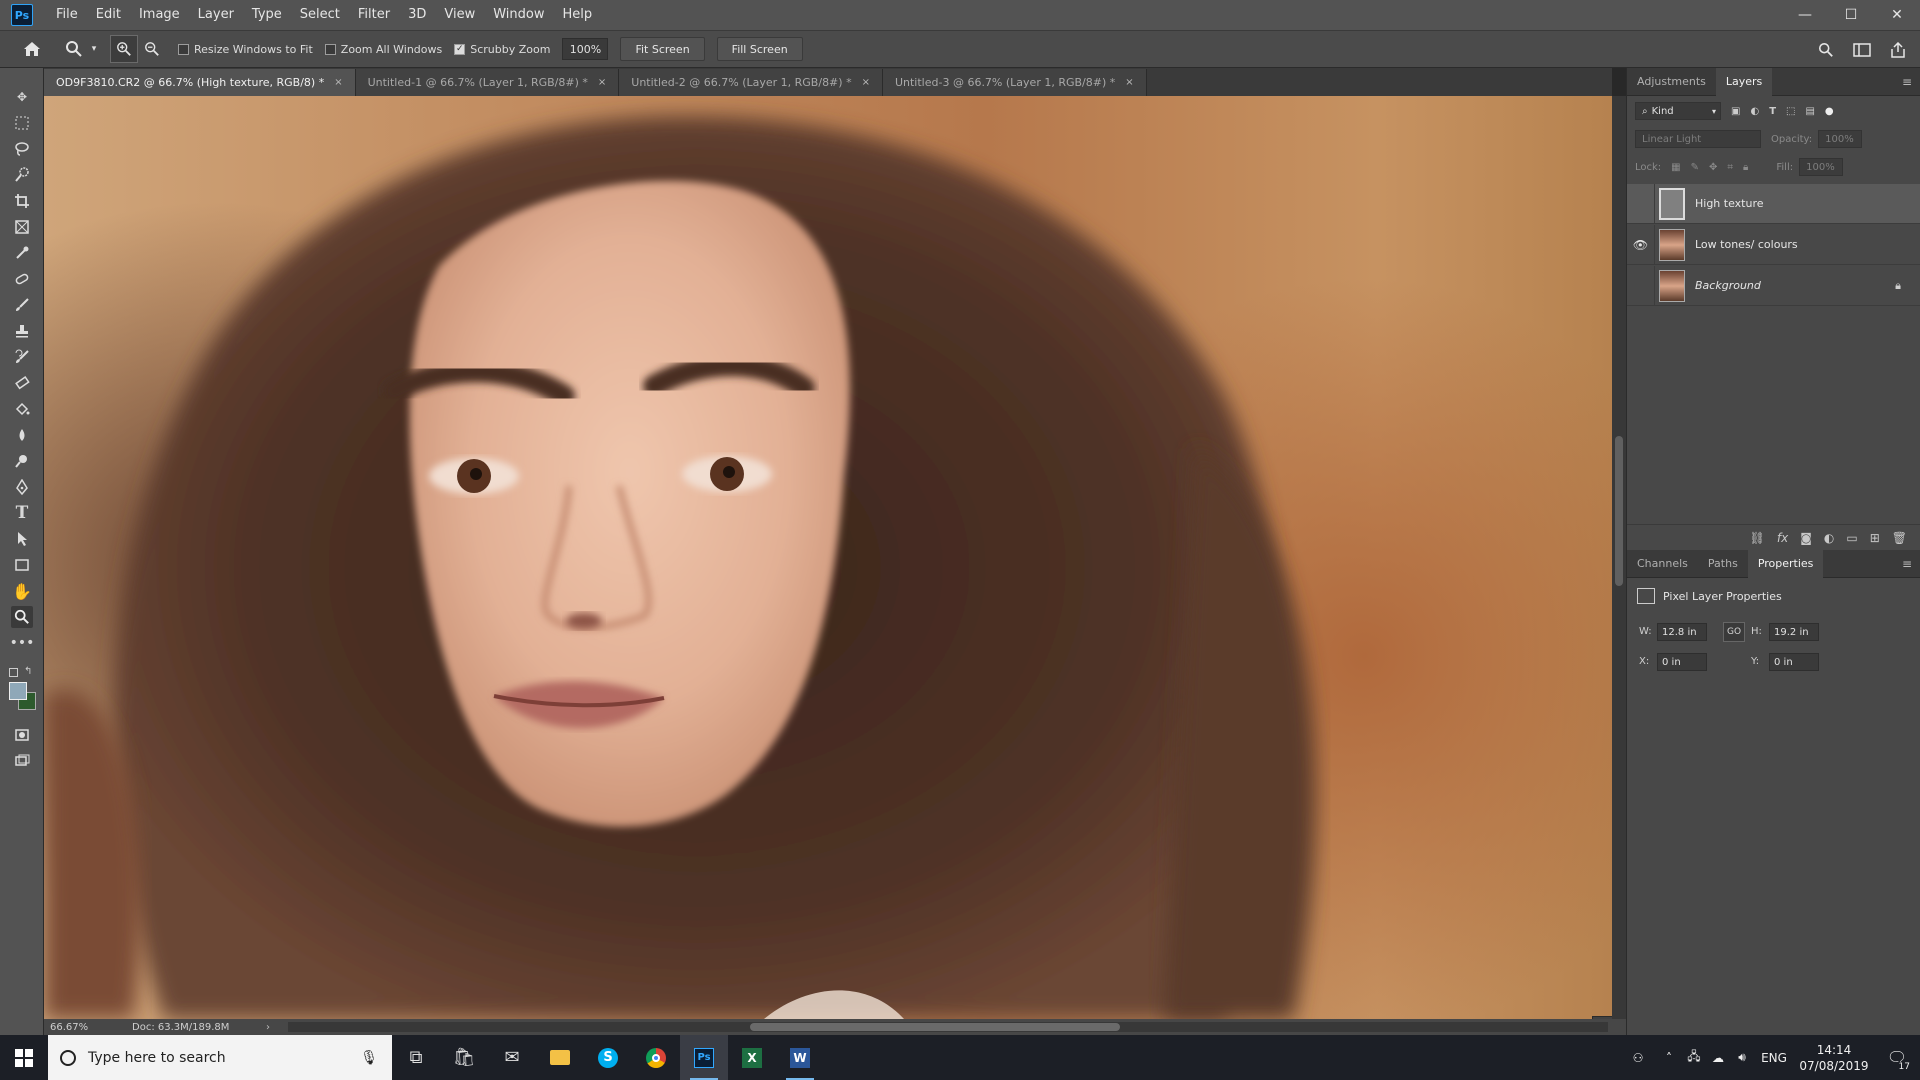  Describe the element at coordinates (1898, 50) in the screenshot. I see `share-icon` at that location.